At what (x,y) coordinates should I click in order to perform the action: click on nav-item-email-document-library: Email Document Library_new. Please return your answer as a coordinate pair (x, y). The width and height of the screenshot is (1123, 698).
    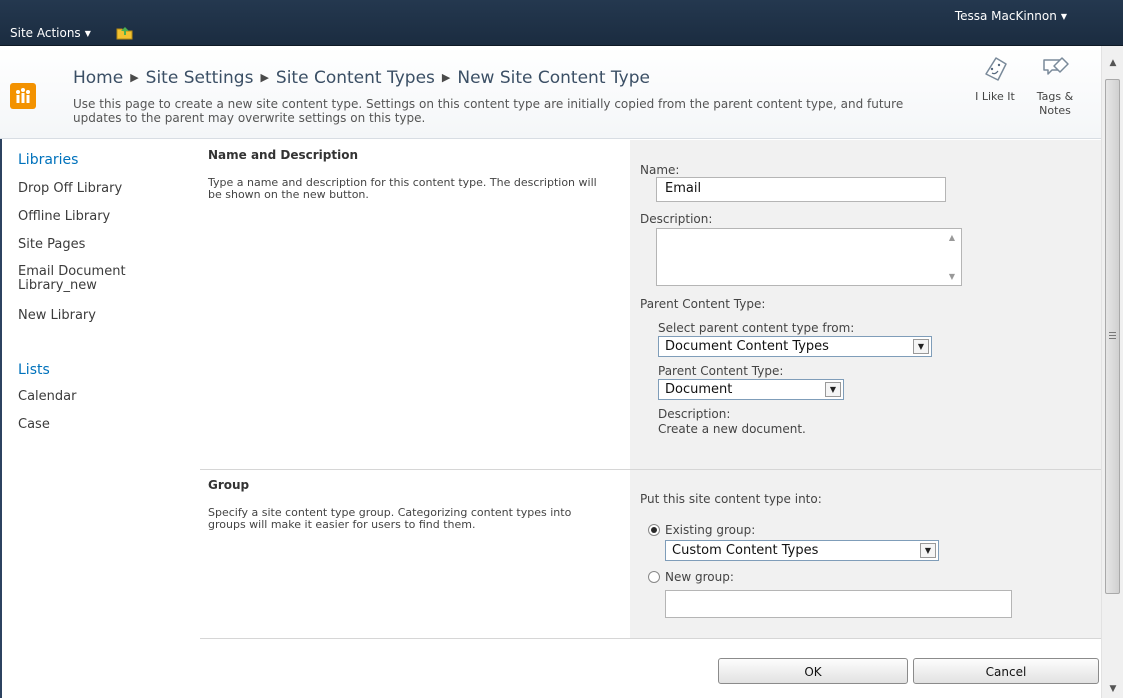
    Looking at the image, I should click on (103, 279).